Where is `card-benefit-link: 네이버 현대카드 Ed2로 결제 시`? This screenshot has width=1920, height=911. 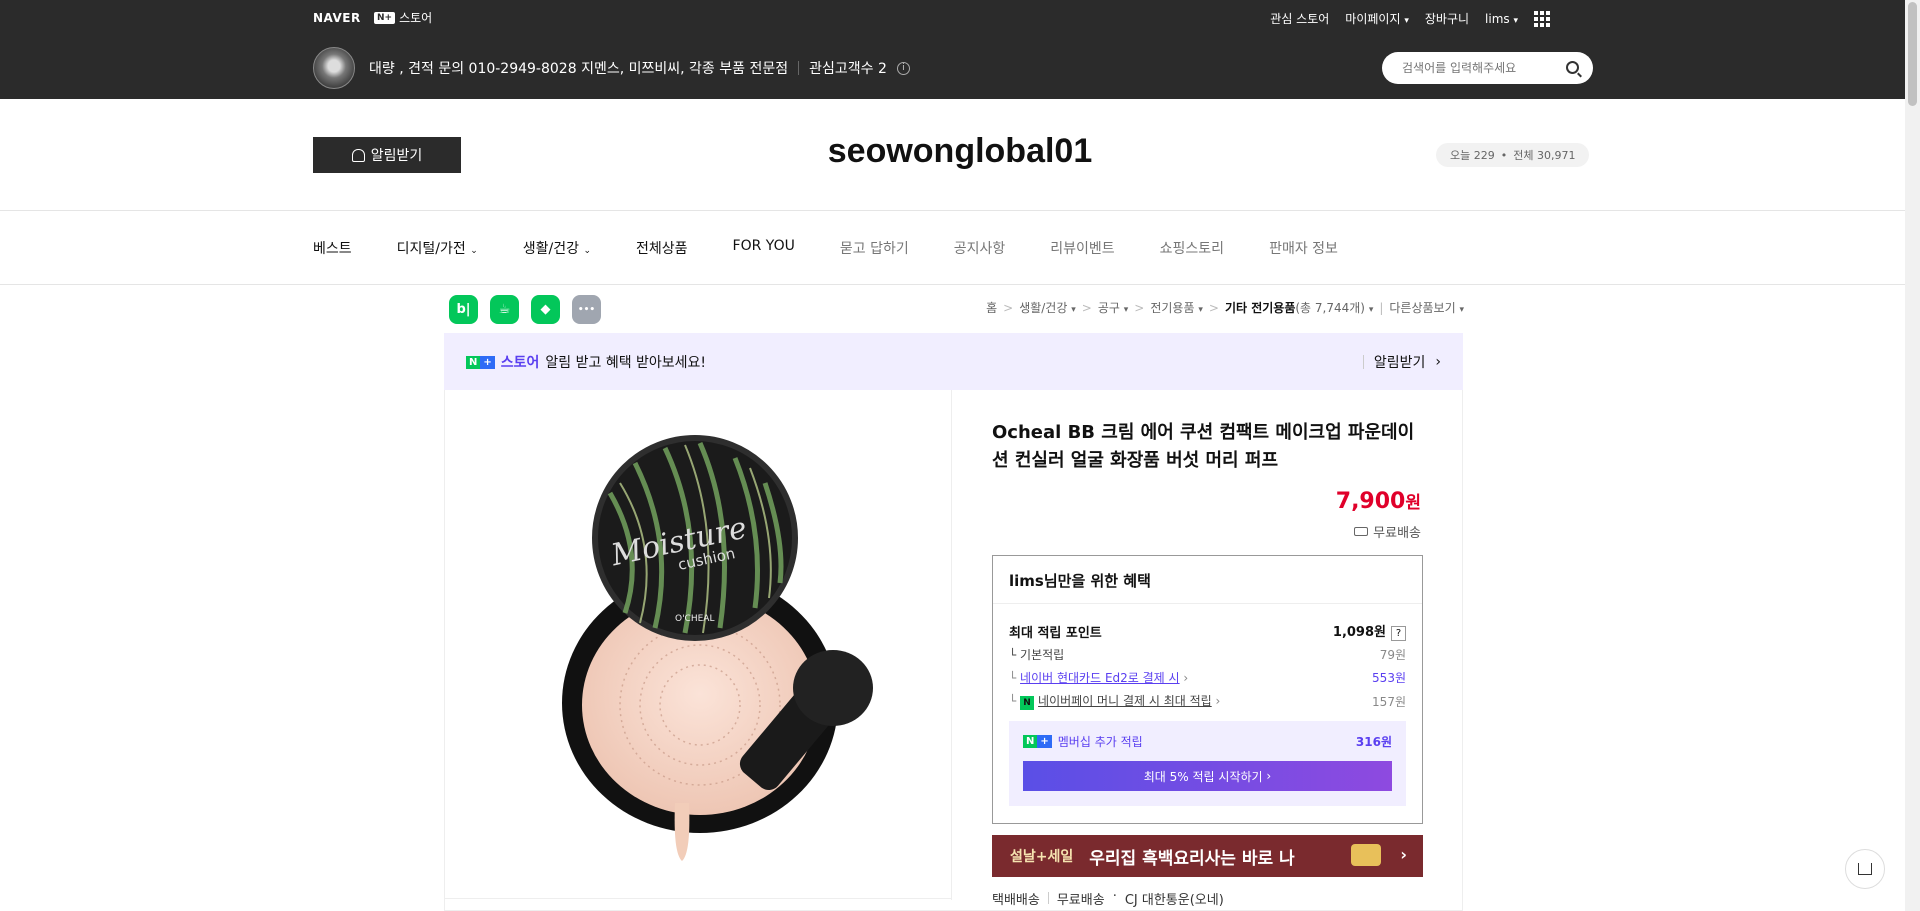 card-benefit-link: 네이버 현대카드 Ed2로 결제 시 is located at coordinates (1100, 678).